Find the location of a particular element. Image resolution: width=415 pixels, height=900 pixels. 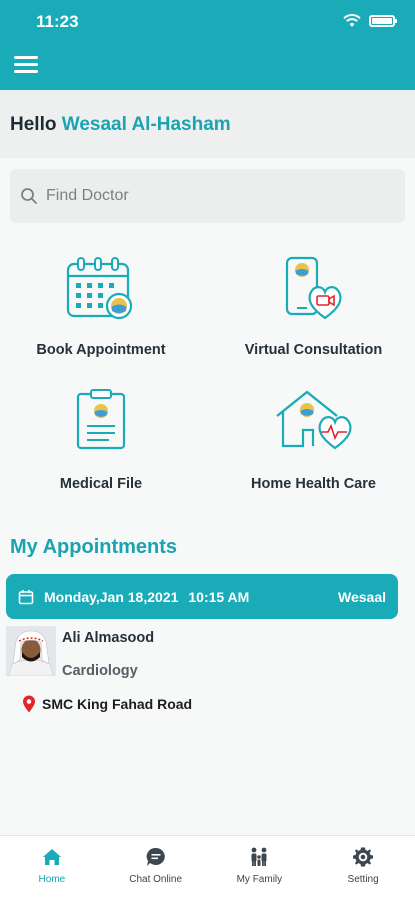

wifi-icon is located at coordinates (352, 20).